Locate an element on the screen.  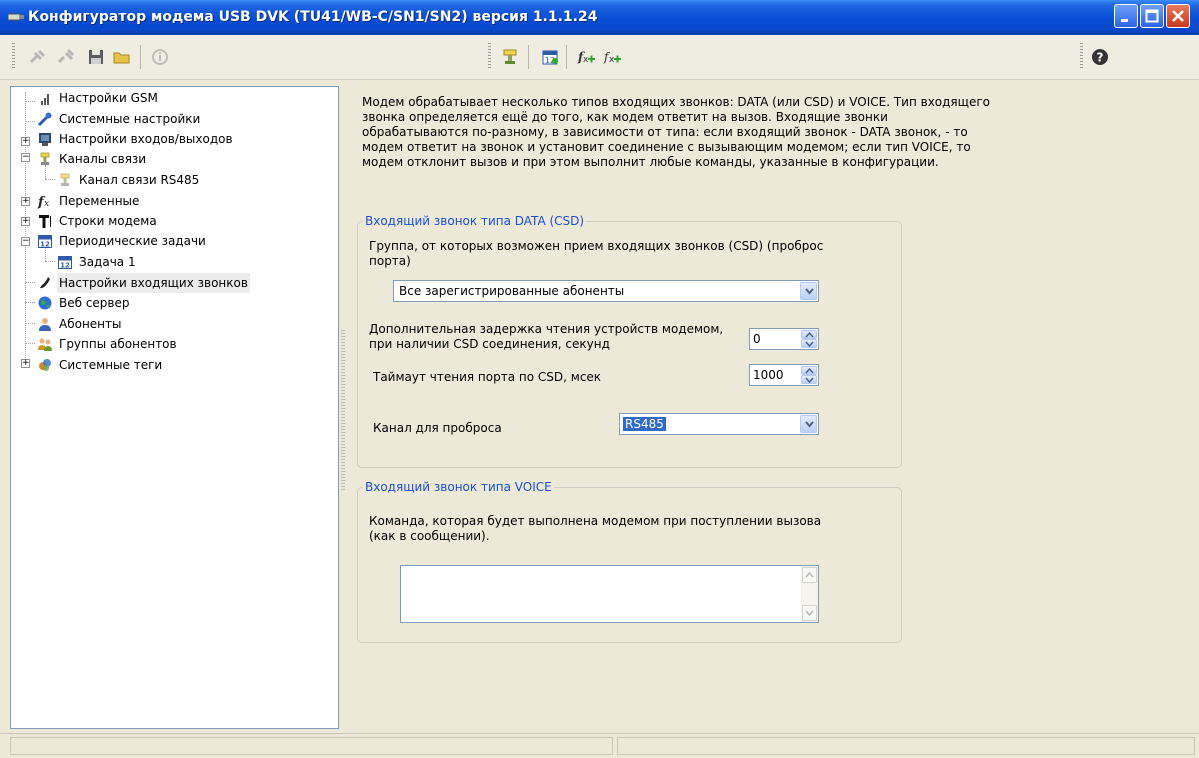
close-icon is located at coordinates (1178, 16).